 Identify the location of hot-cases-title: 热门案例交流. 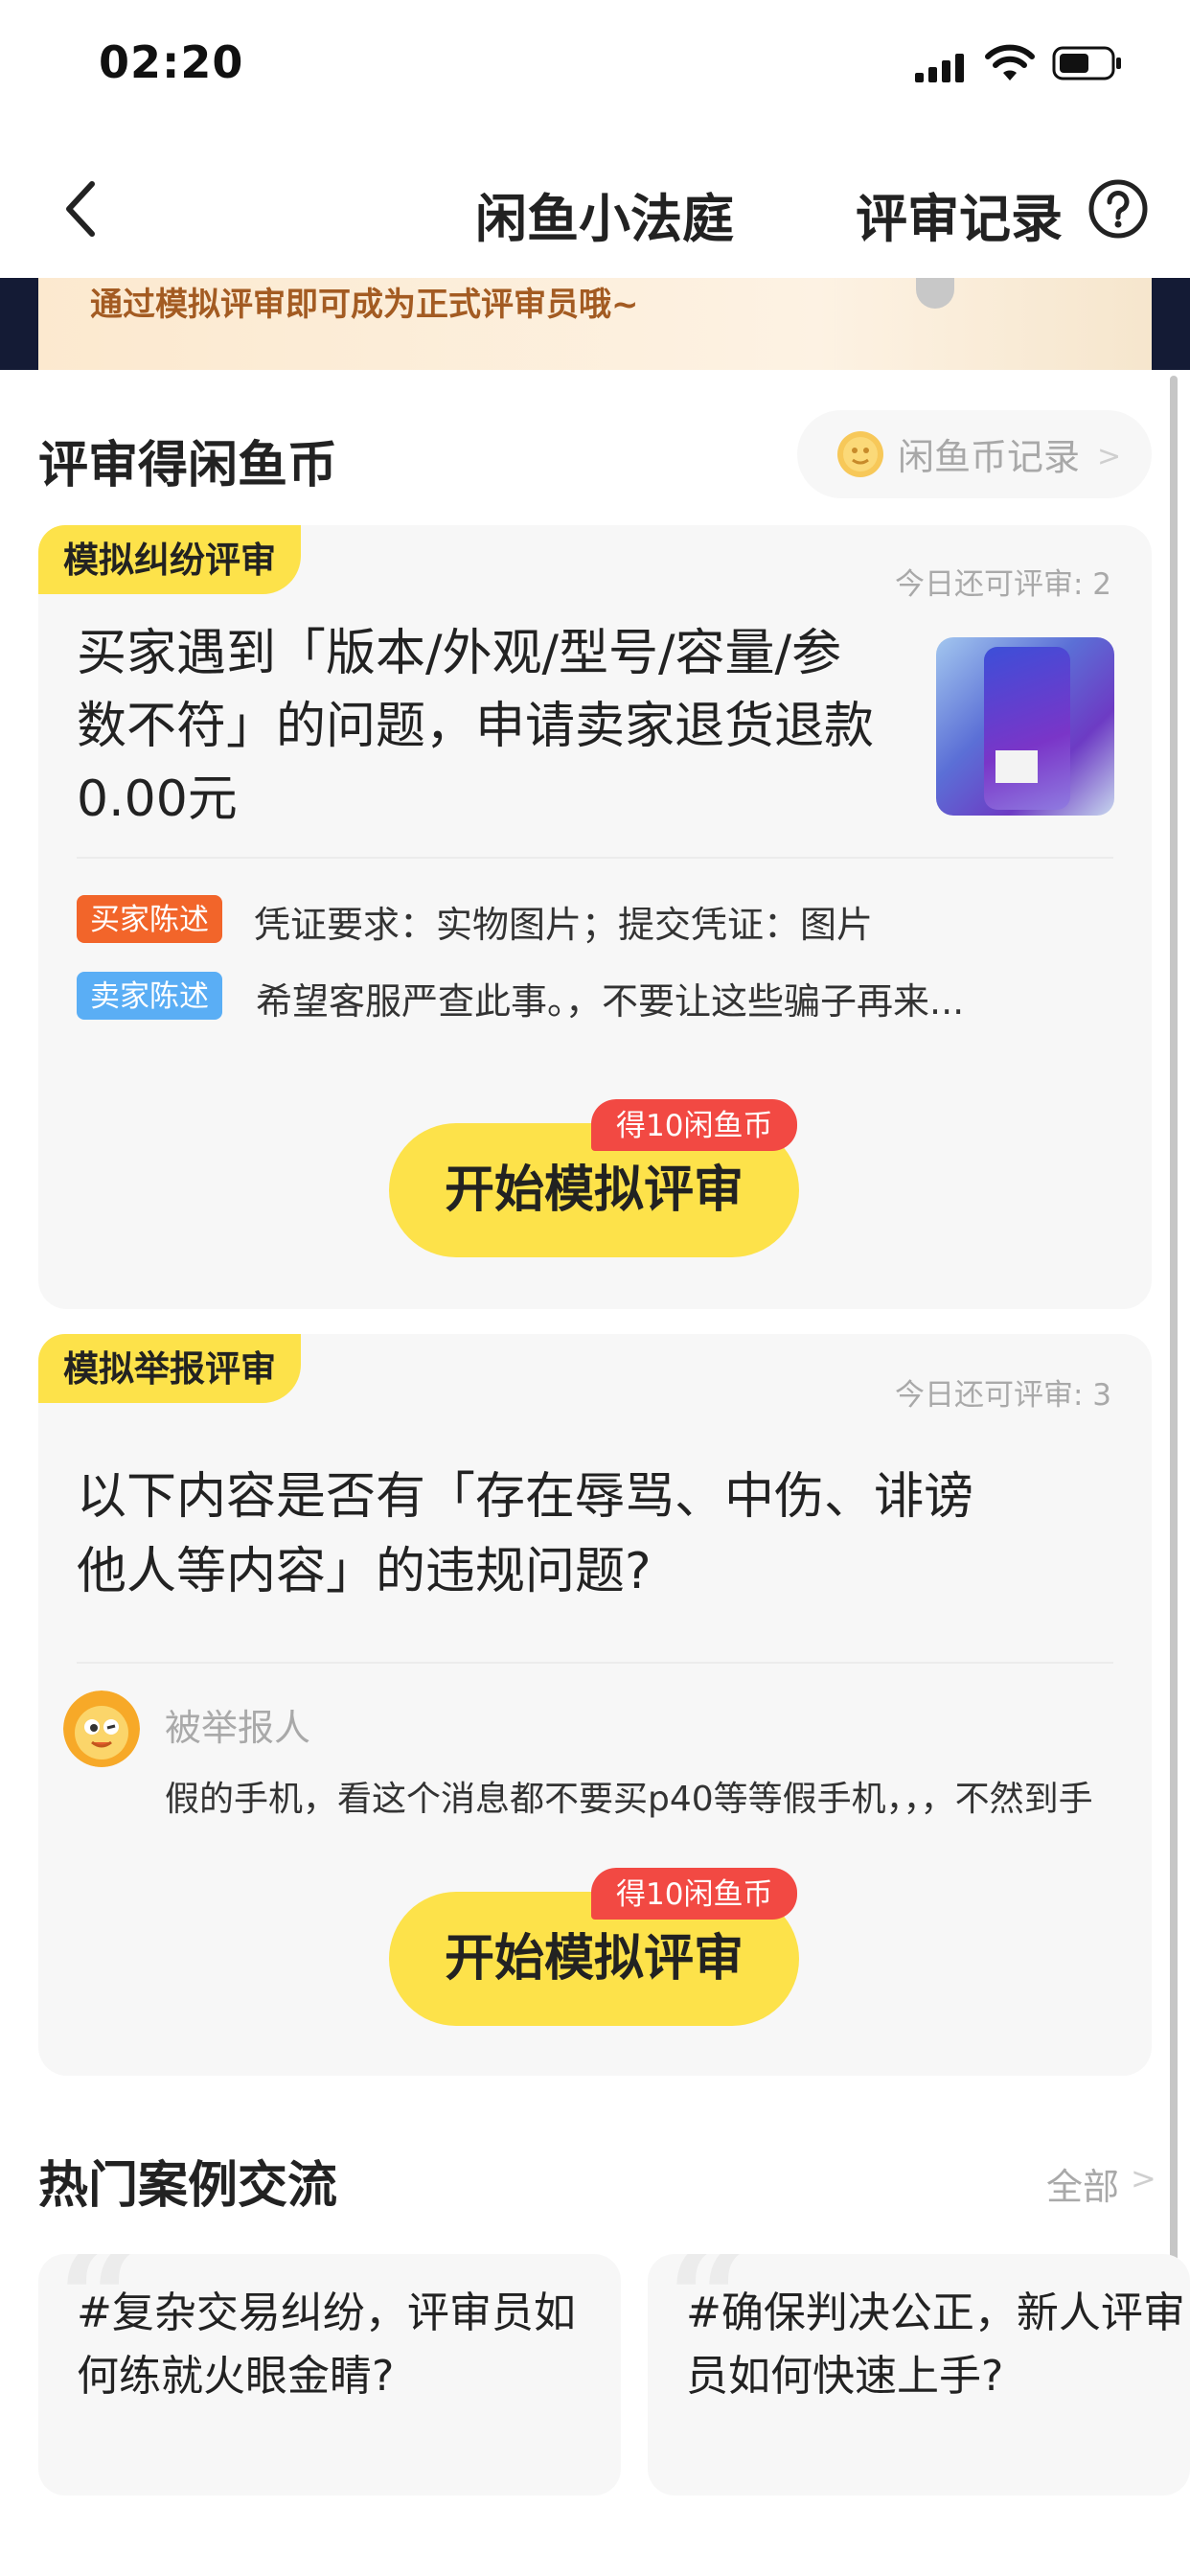
(188, 2186).